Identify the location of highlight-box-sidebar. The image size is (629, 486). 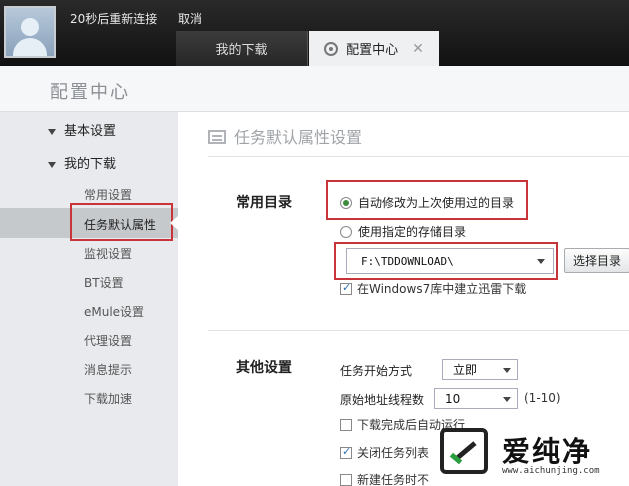
(121, 222).